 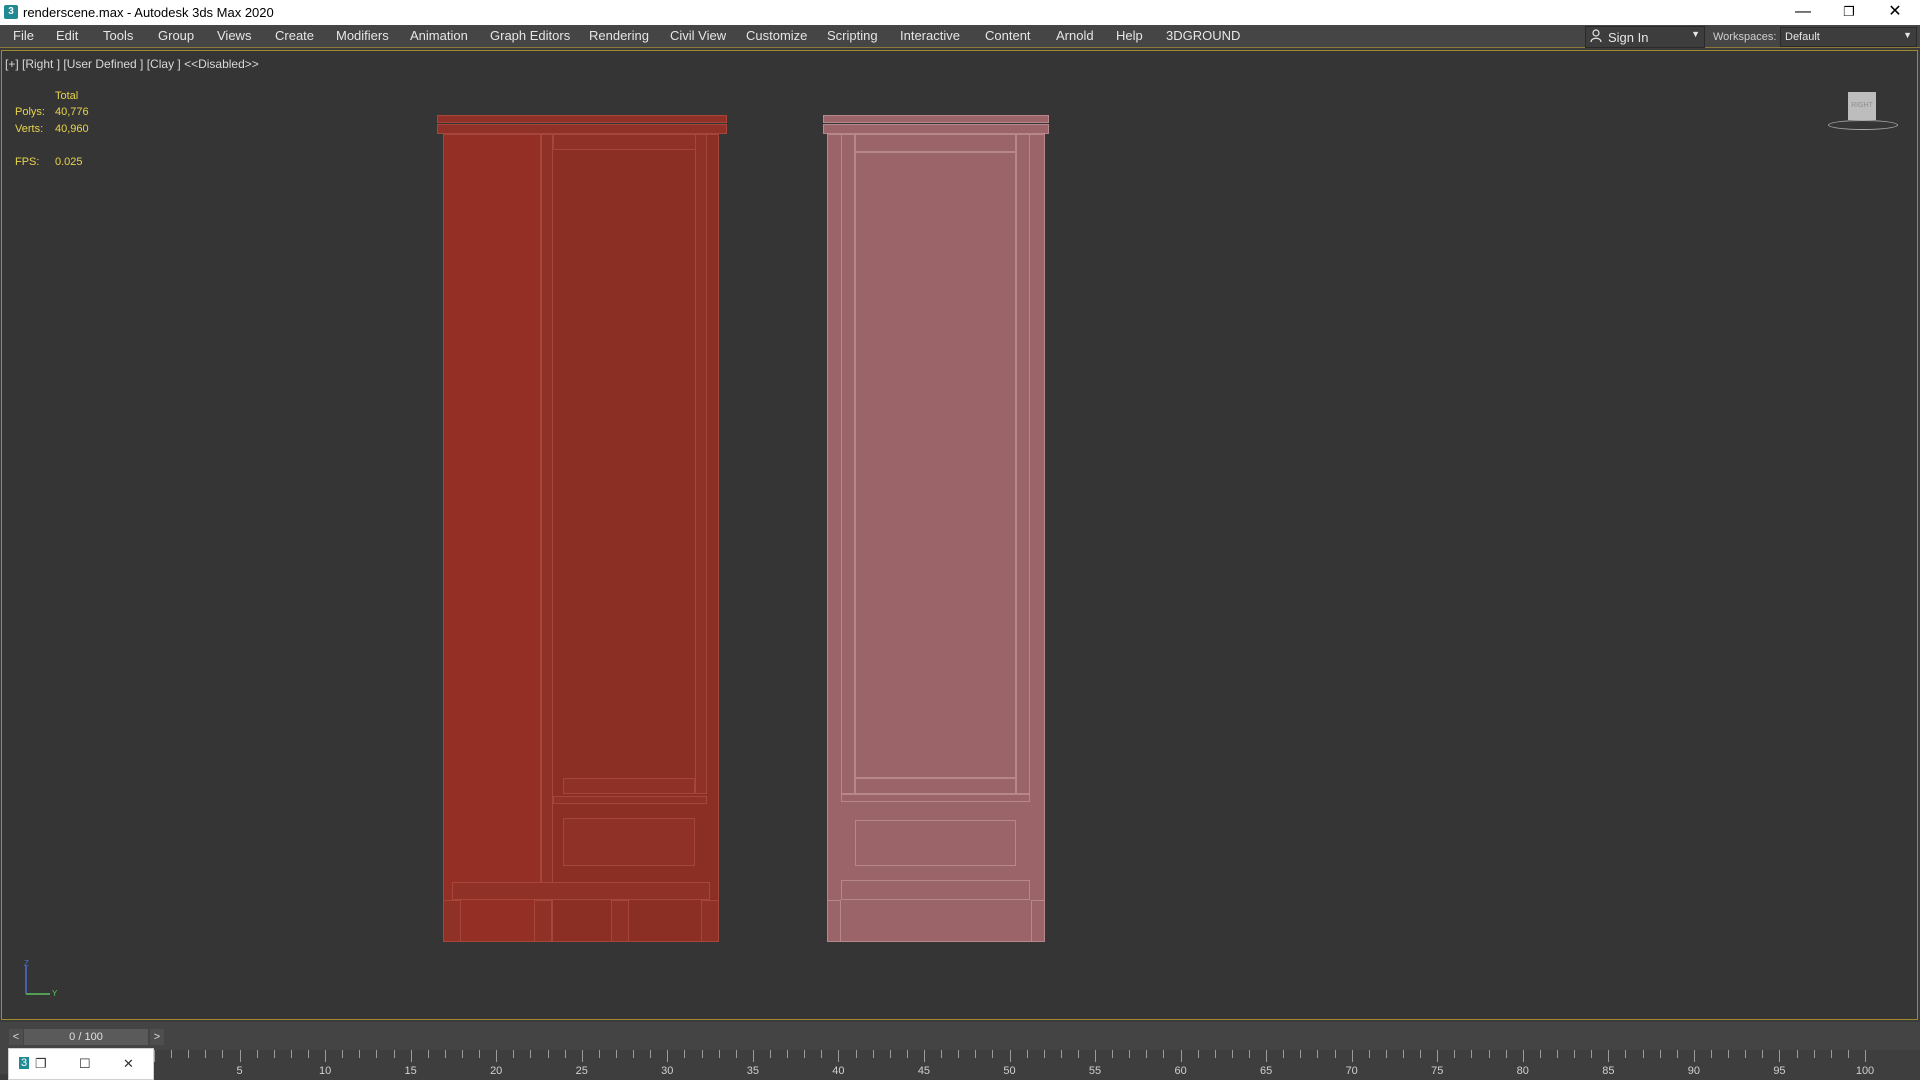 I want to click on wardrobe-shelf, so click(x=630, y=800).